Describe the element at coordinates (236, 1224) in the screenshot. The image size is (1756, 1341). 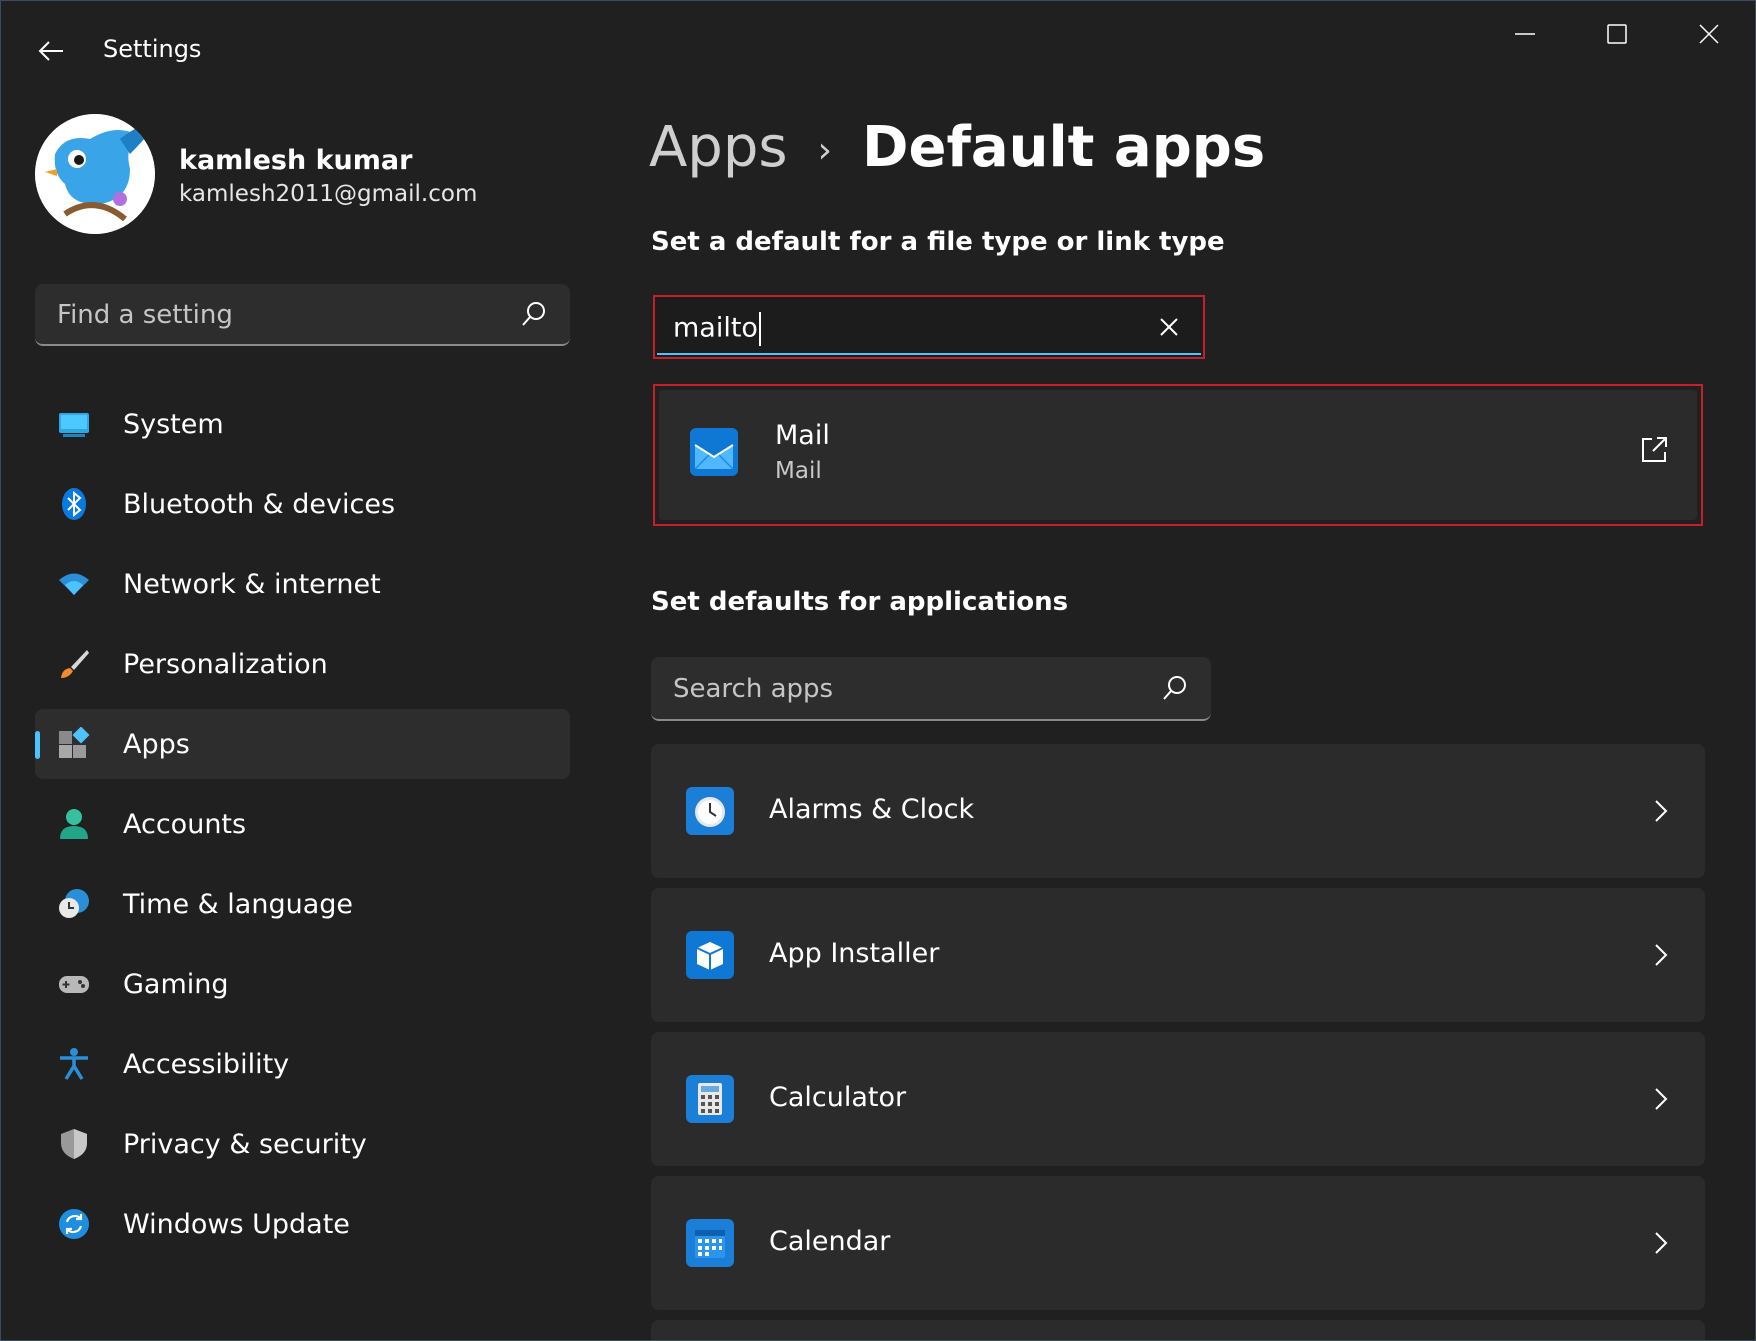
I see `sidebar-item-label: Windows Update` at that location.